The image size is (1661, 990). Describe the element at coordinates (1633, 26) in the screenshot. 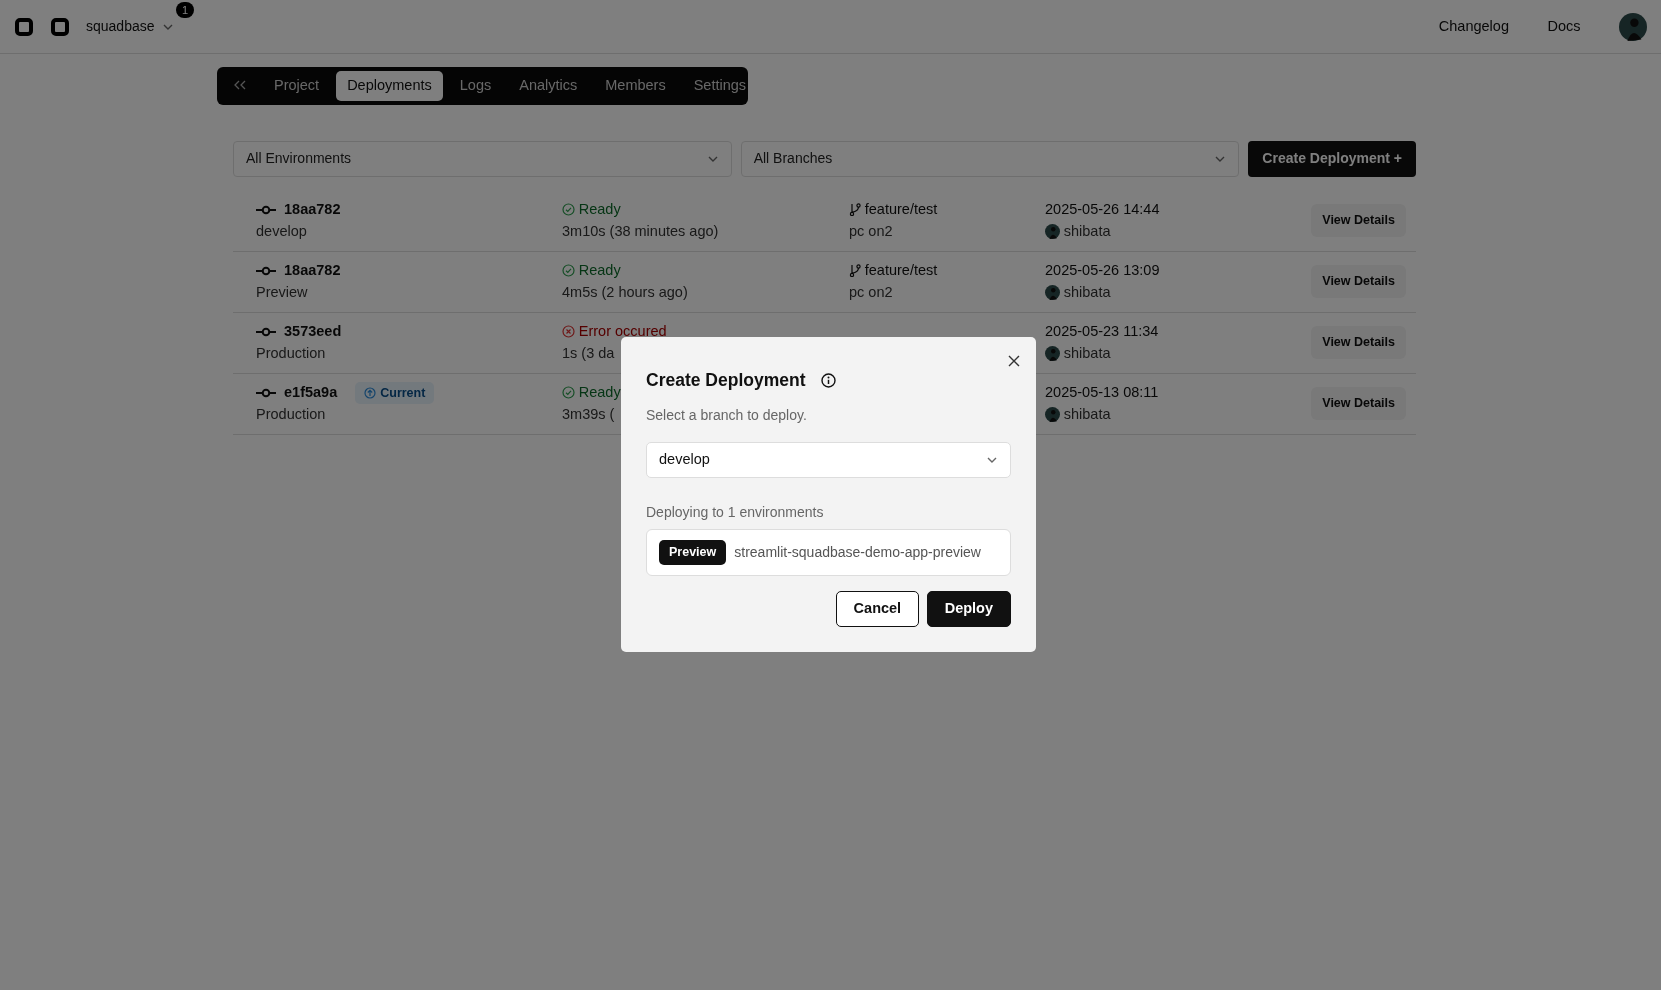

I see `user-avatar` at that location.